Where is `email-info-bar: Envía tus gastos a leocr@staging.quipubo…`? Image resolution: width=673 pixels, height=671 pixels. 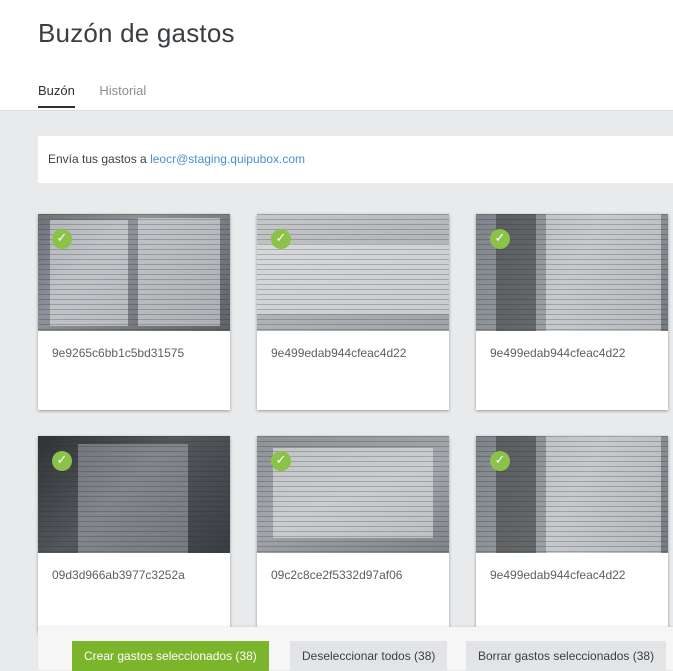
email-info-bar: Envía tus gastos a leocr@staging.quipubo… is located at coordinates (355, 159).